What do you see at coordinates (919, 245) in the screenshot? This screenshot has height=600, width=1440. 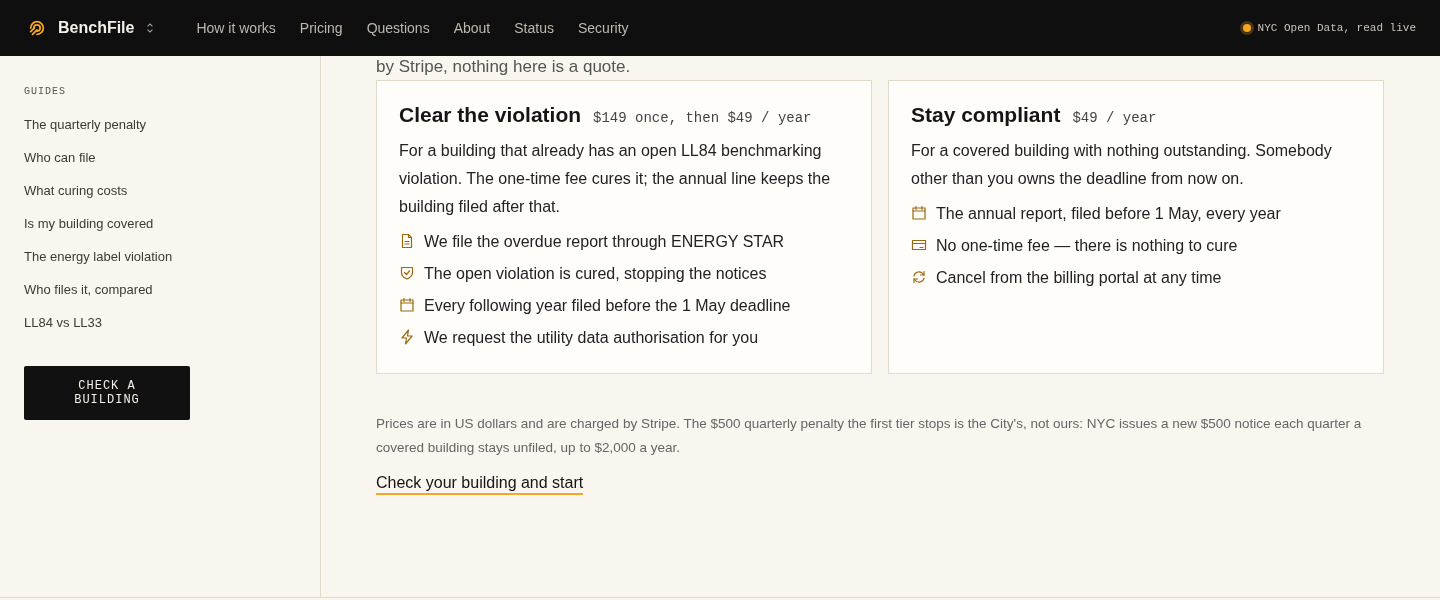 I see `card-icon` at bounding box center [919, 245].